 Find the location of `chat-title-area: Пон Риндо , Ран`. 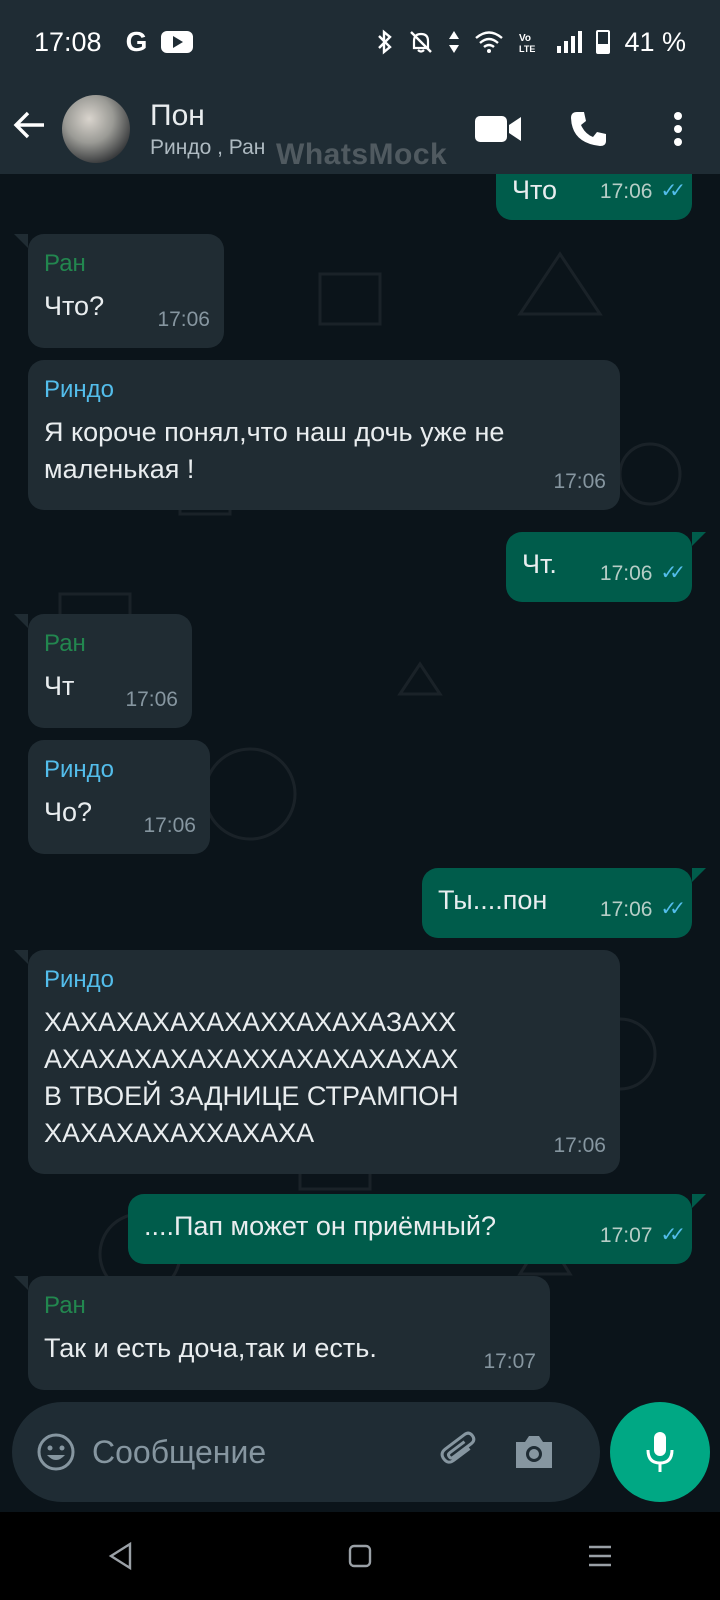

chat-title-area: Пон Риндо , Ран is located at coordinates (207, 129).